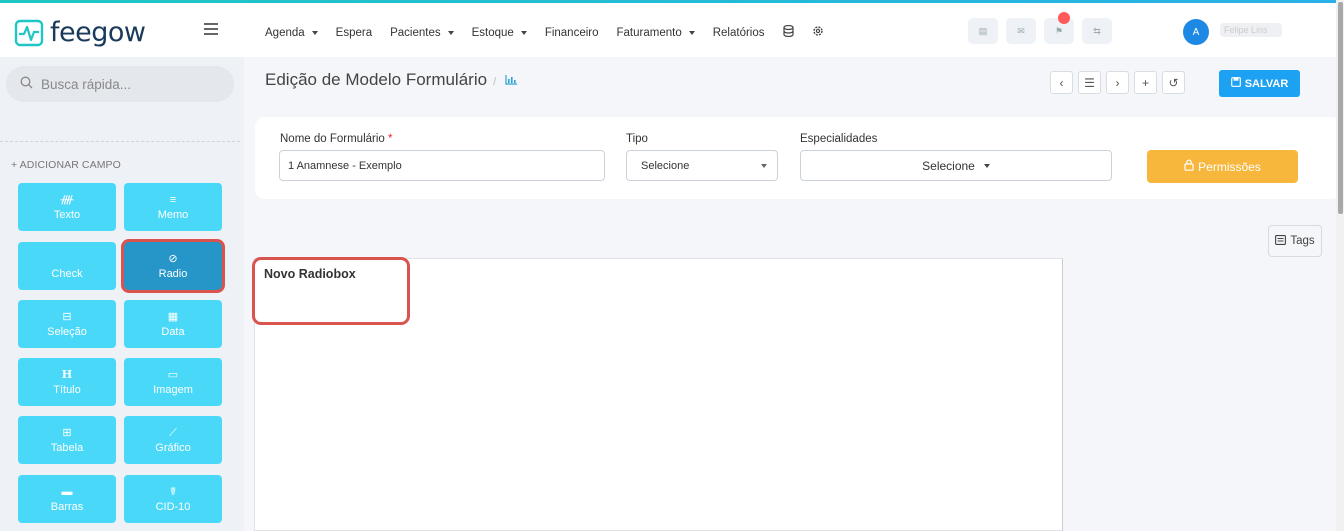 This screenshot has width=1344, height=531. I want to click on nav-agenda: Agenda, so click(291, 32).